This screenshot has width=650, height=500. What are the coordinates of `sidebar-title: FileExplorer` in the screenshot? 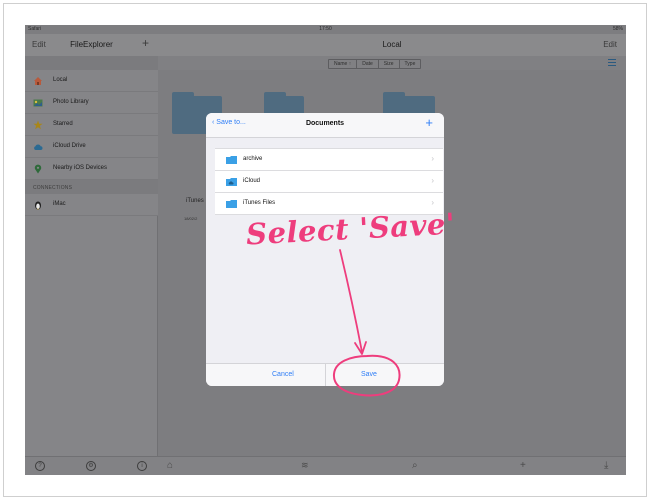 It's located at (91, 44).